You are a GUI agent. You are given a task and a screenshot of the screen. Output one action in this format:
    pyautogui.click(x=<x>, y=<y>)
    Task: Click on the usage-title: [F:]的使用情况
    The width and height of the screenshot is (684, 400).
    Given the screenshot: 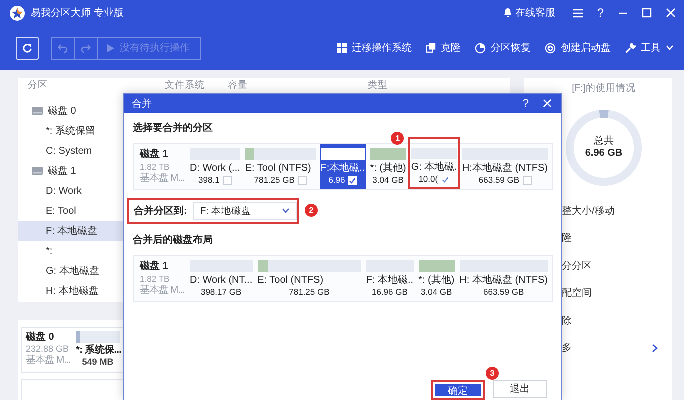 What is the action you would take?
    pyautogui.click(x=604, y=88)
    